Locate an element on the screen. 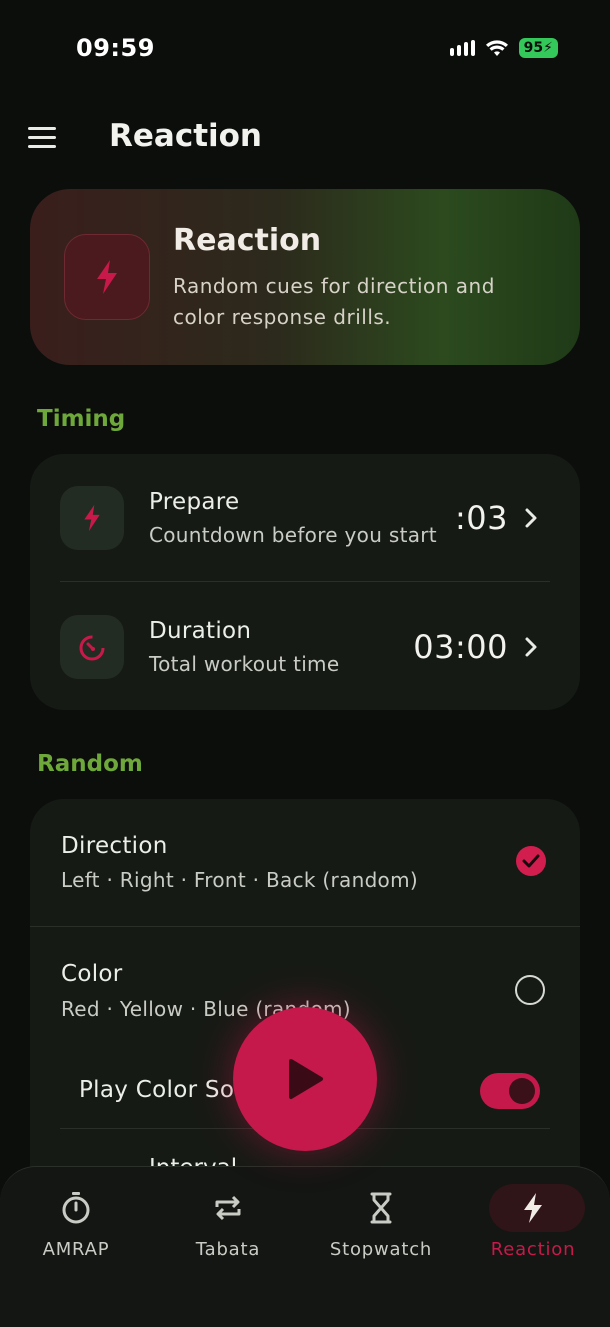  nav-item-tabata: Tabata is located at coordinates (228, 1222).